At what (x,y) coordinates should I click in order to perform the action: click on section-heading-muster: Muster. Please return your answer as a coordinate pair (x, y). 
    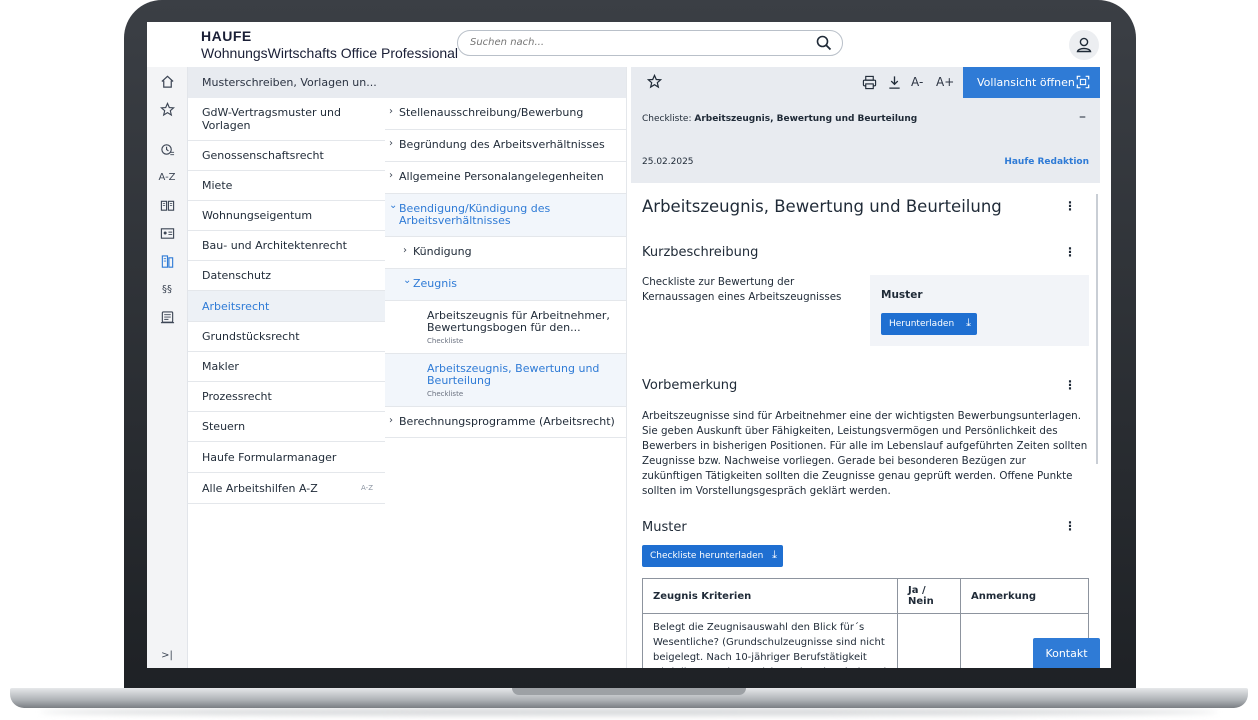
    Looking at the image, I should click on (664, 527).